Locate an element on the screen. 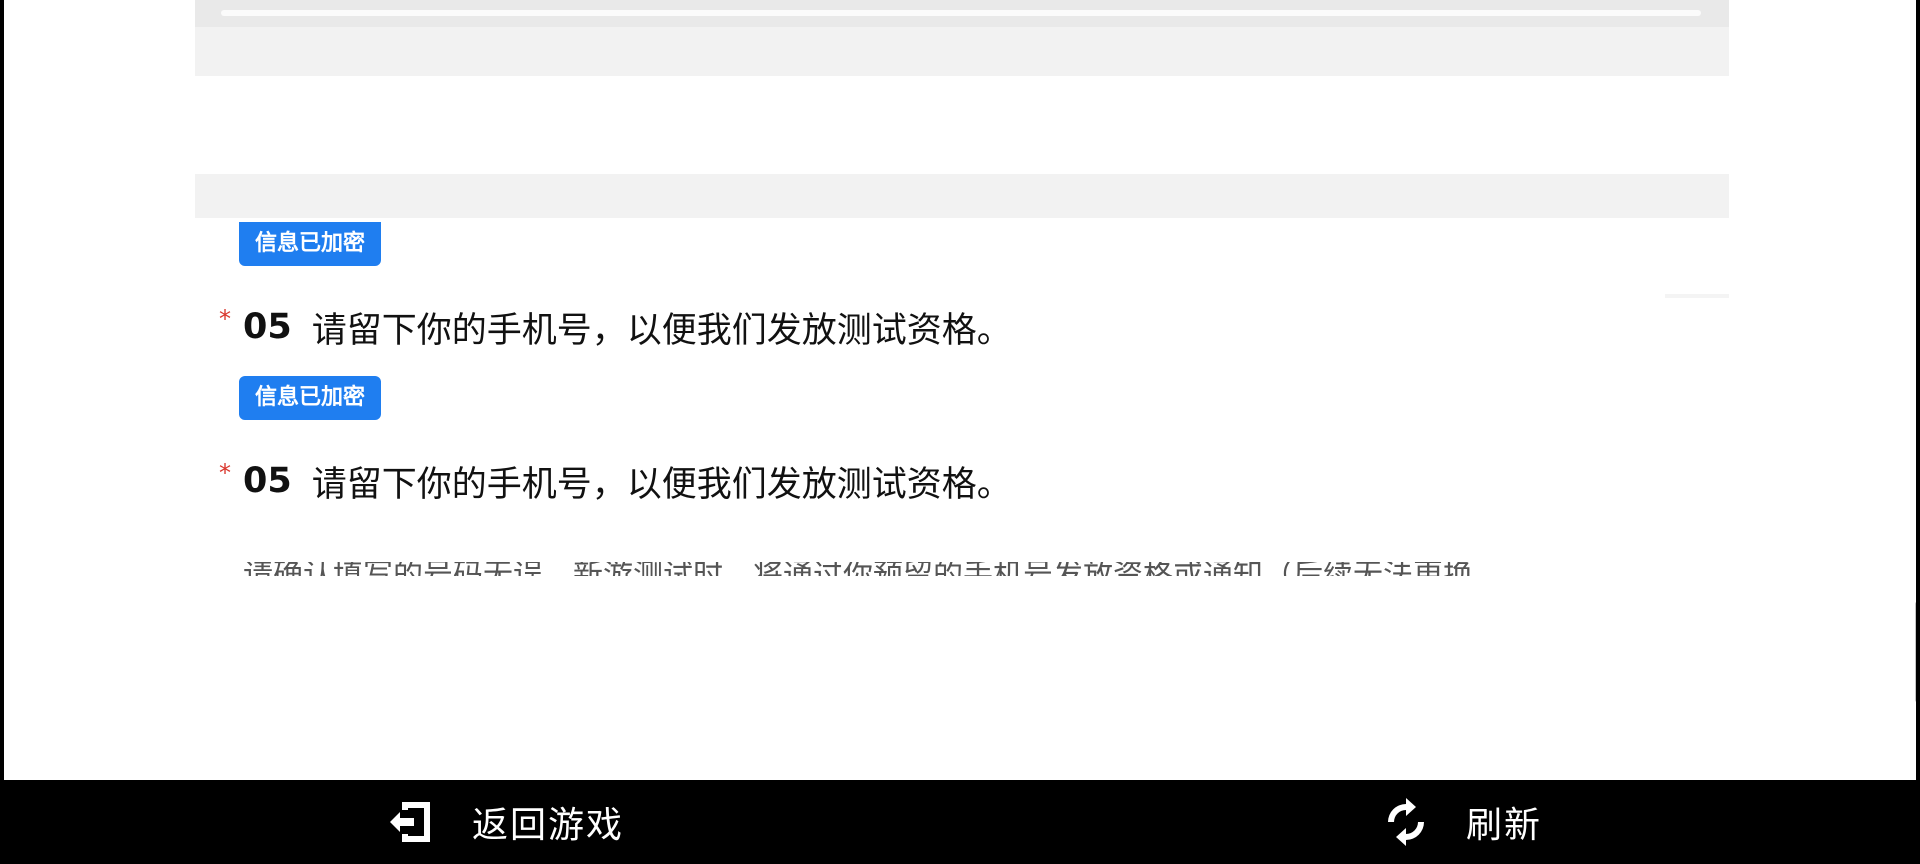 This screenshot has height=864, width=1920. scrollbar-thumb is located at coordinates (1915, 652).